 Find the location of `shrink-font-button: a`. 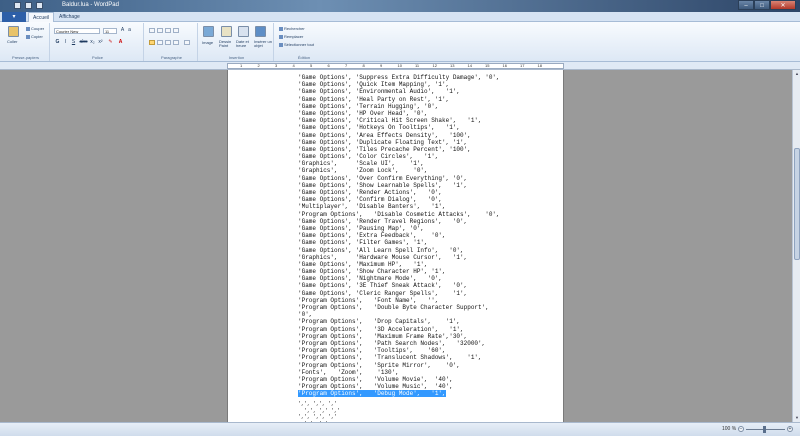

shrink-font-button: a is located at coordinates (129, 30).